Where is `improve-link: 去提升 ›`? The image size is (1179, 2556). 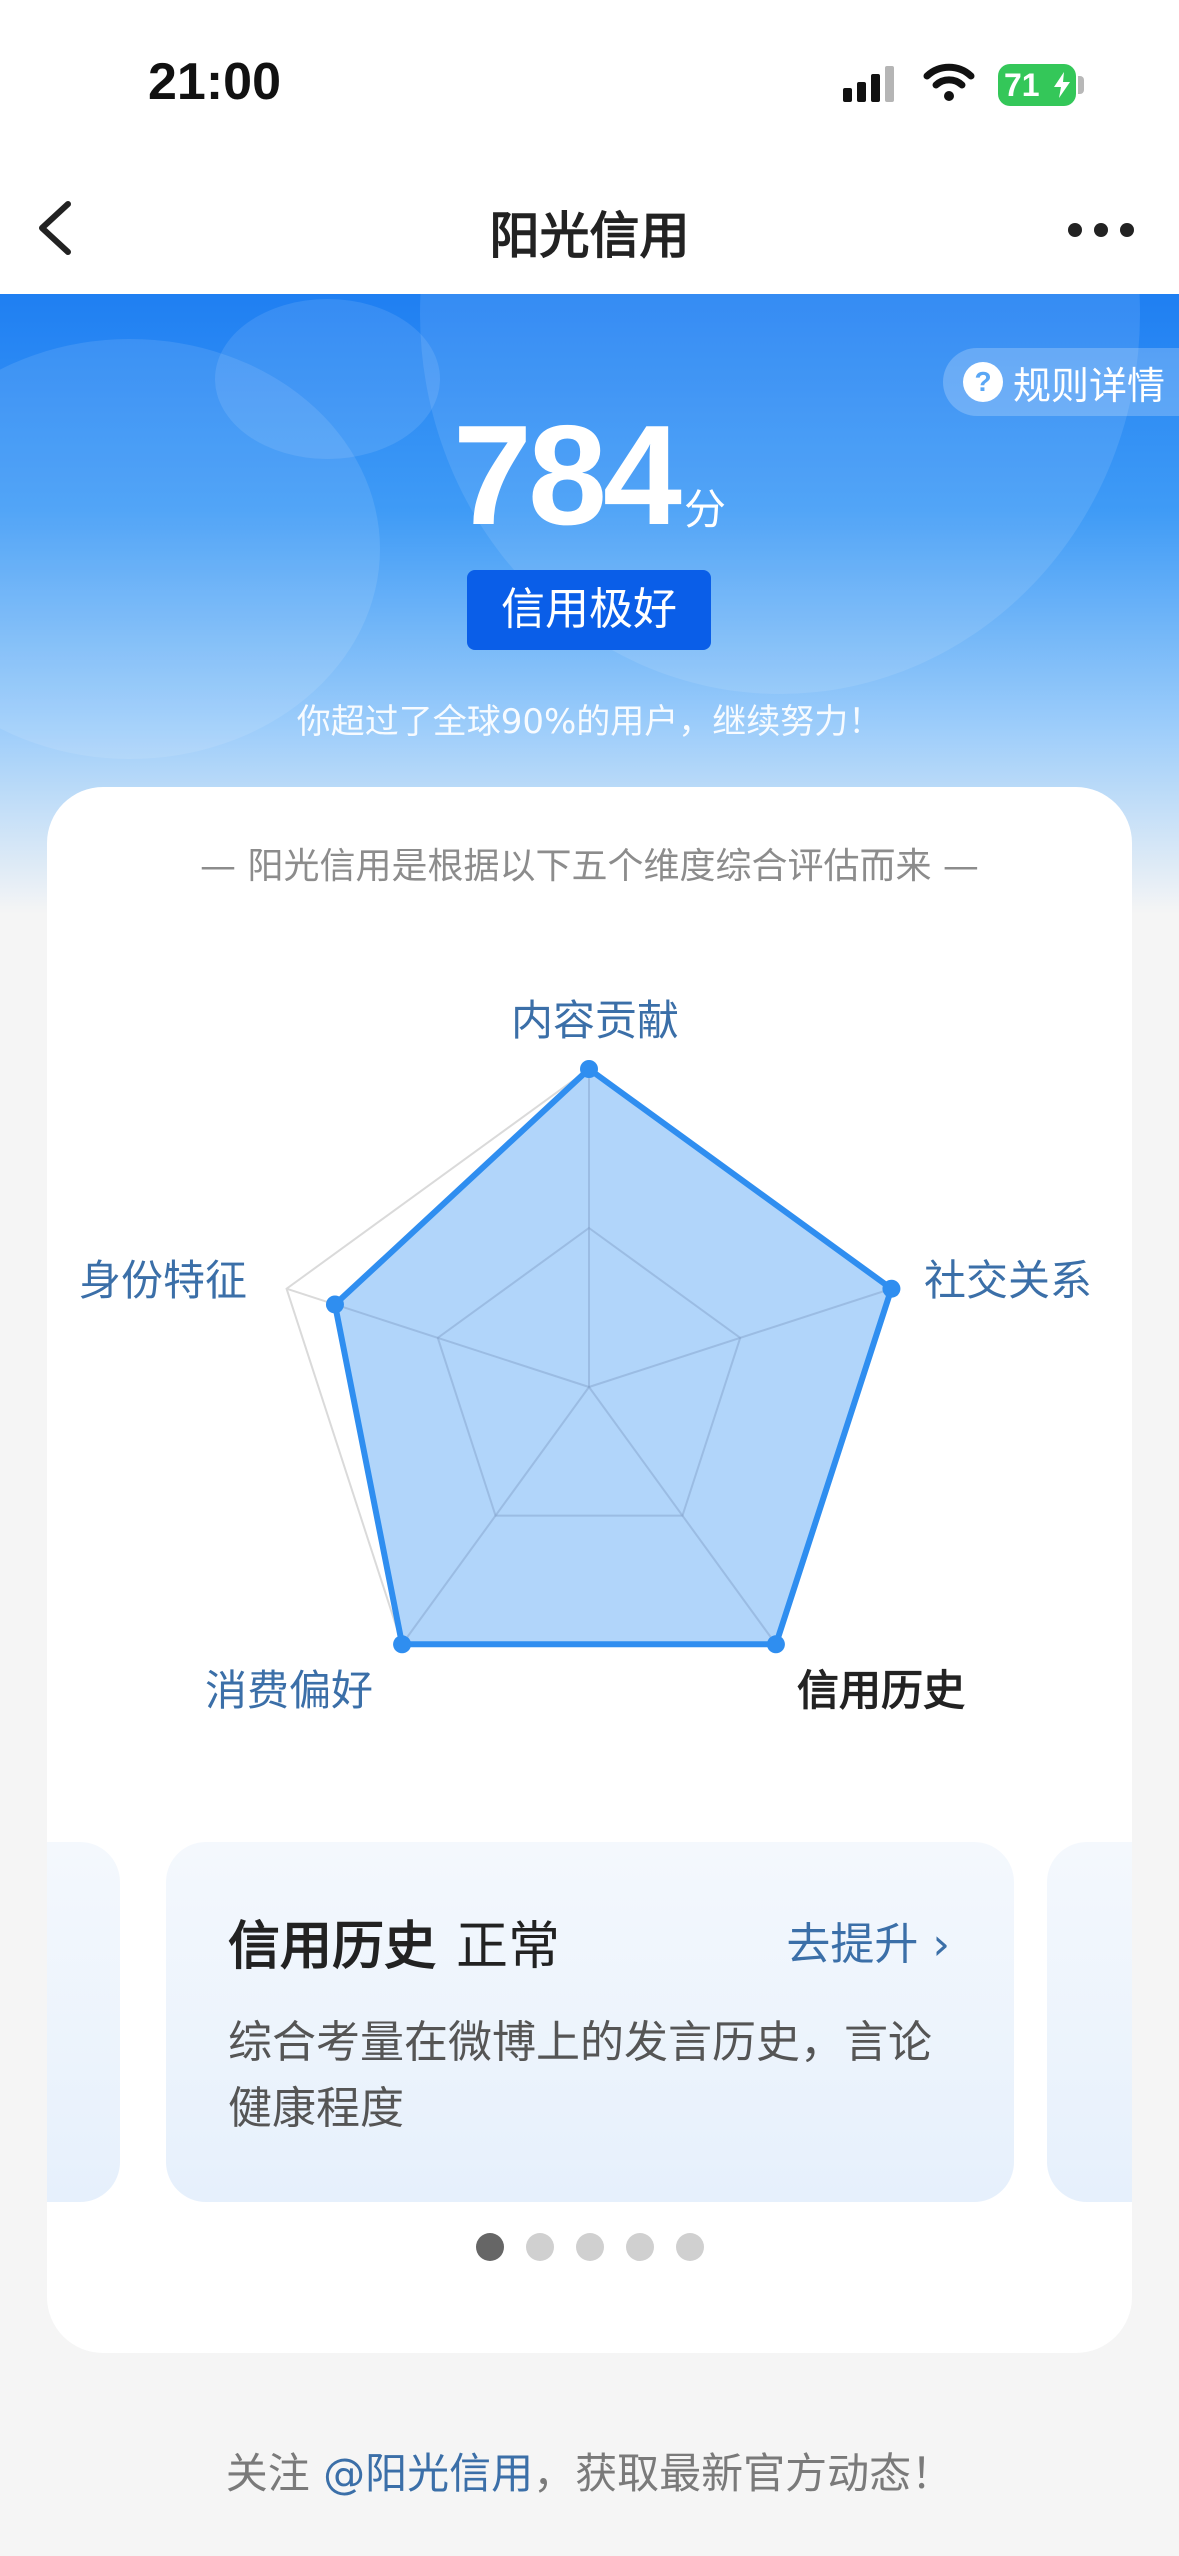 improve-link: 去提升 › is located at coordinates (868, 1940).